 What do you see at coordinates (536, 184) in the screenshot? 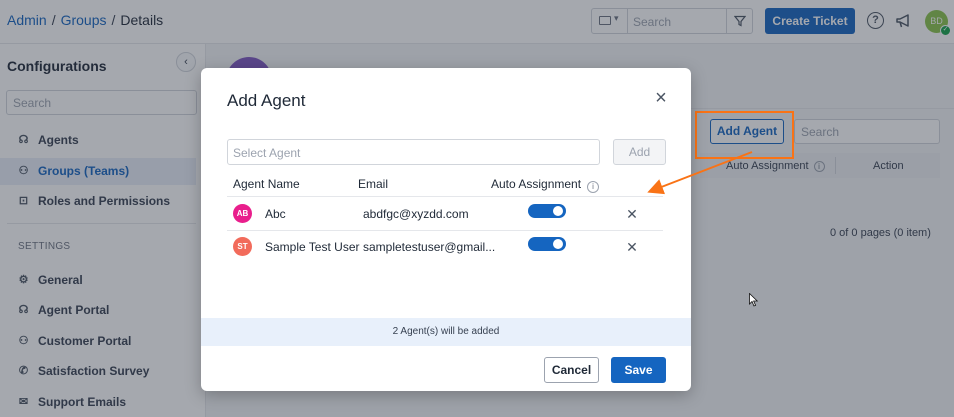
I see `column-label: Auto Assignment` at bounding box center [536, 184].